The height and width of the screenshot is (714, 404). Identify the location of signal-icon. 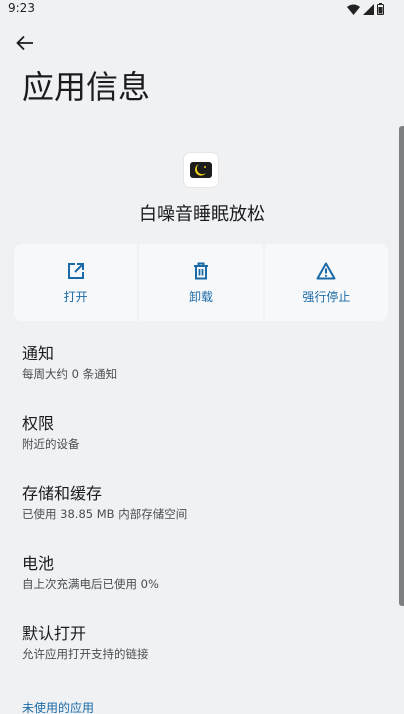
(368, 9).